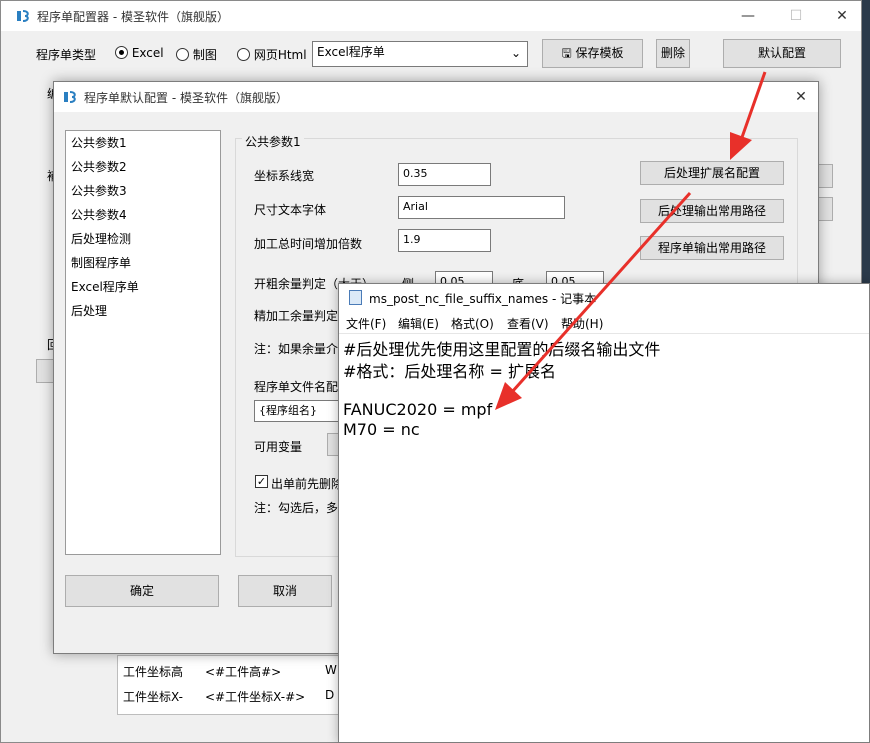 The image size is (870, 743). I want to click on annotation-arrows, so click(631, 240).